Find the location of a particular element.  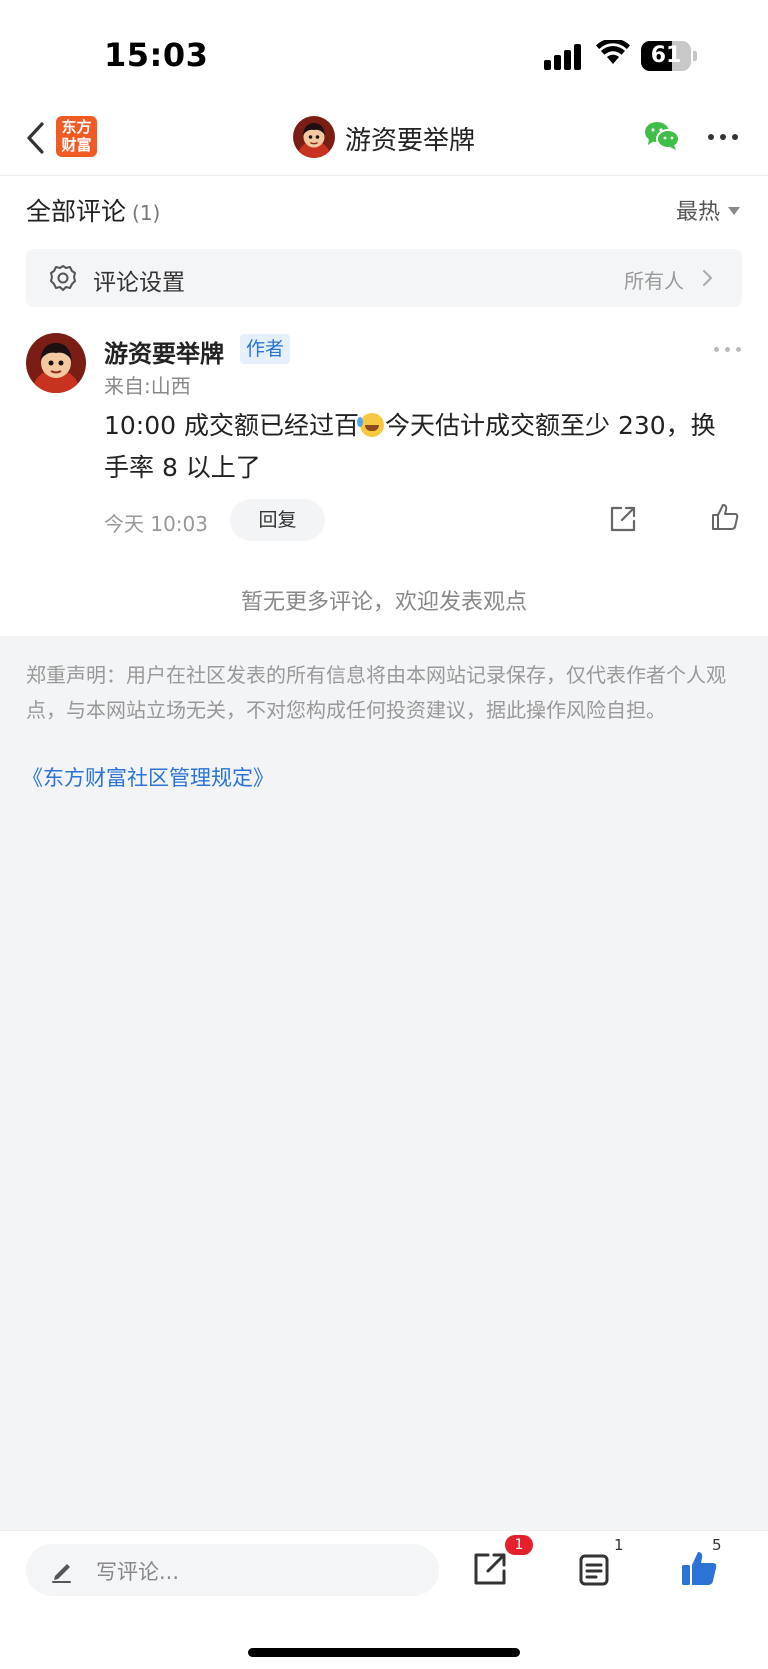

status-bar: 15:03 61 is located at coordinates (384, 50).